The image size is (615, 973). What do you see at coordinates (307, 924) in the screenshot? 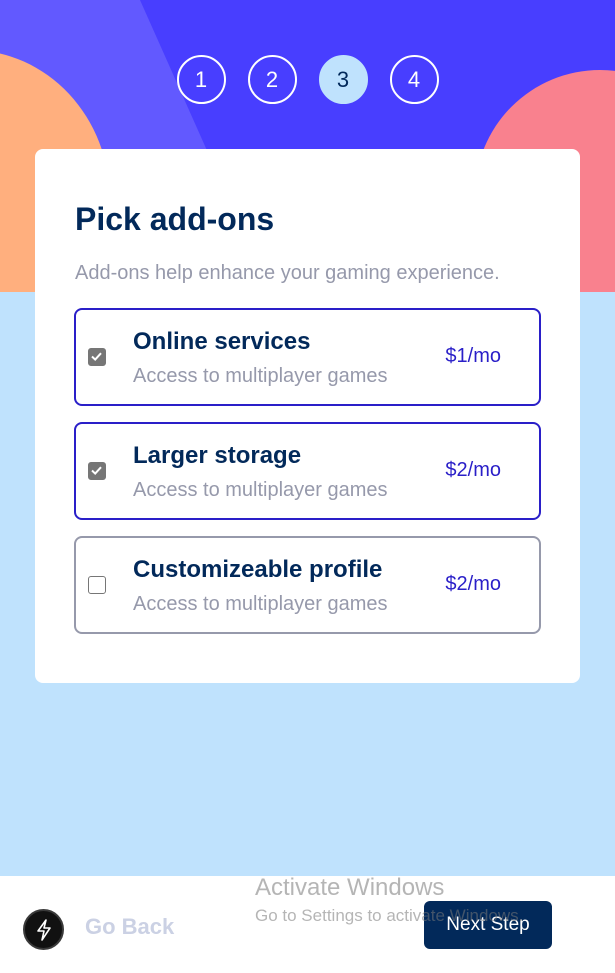
I see `footer-nav: Go Back Next Step` at bounding box center [307, 924].